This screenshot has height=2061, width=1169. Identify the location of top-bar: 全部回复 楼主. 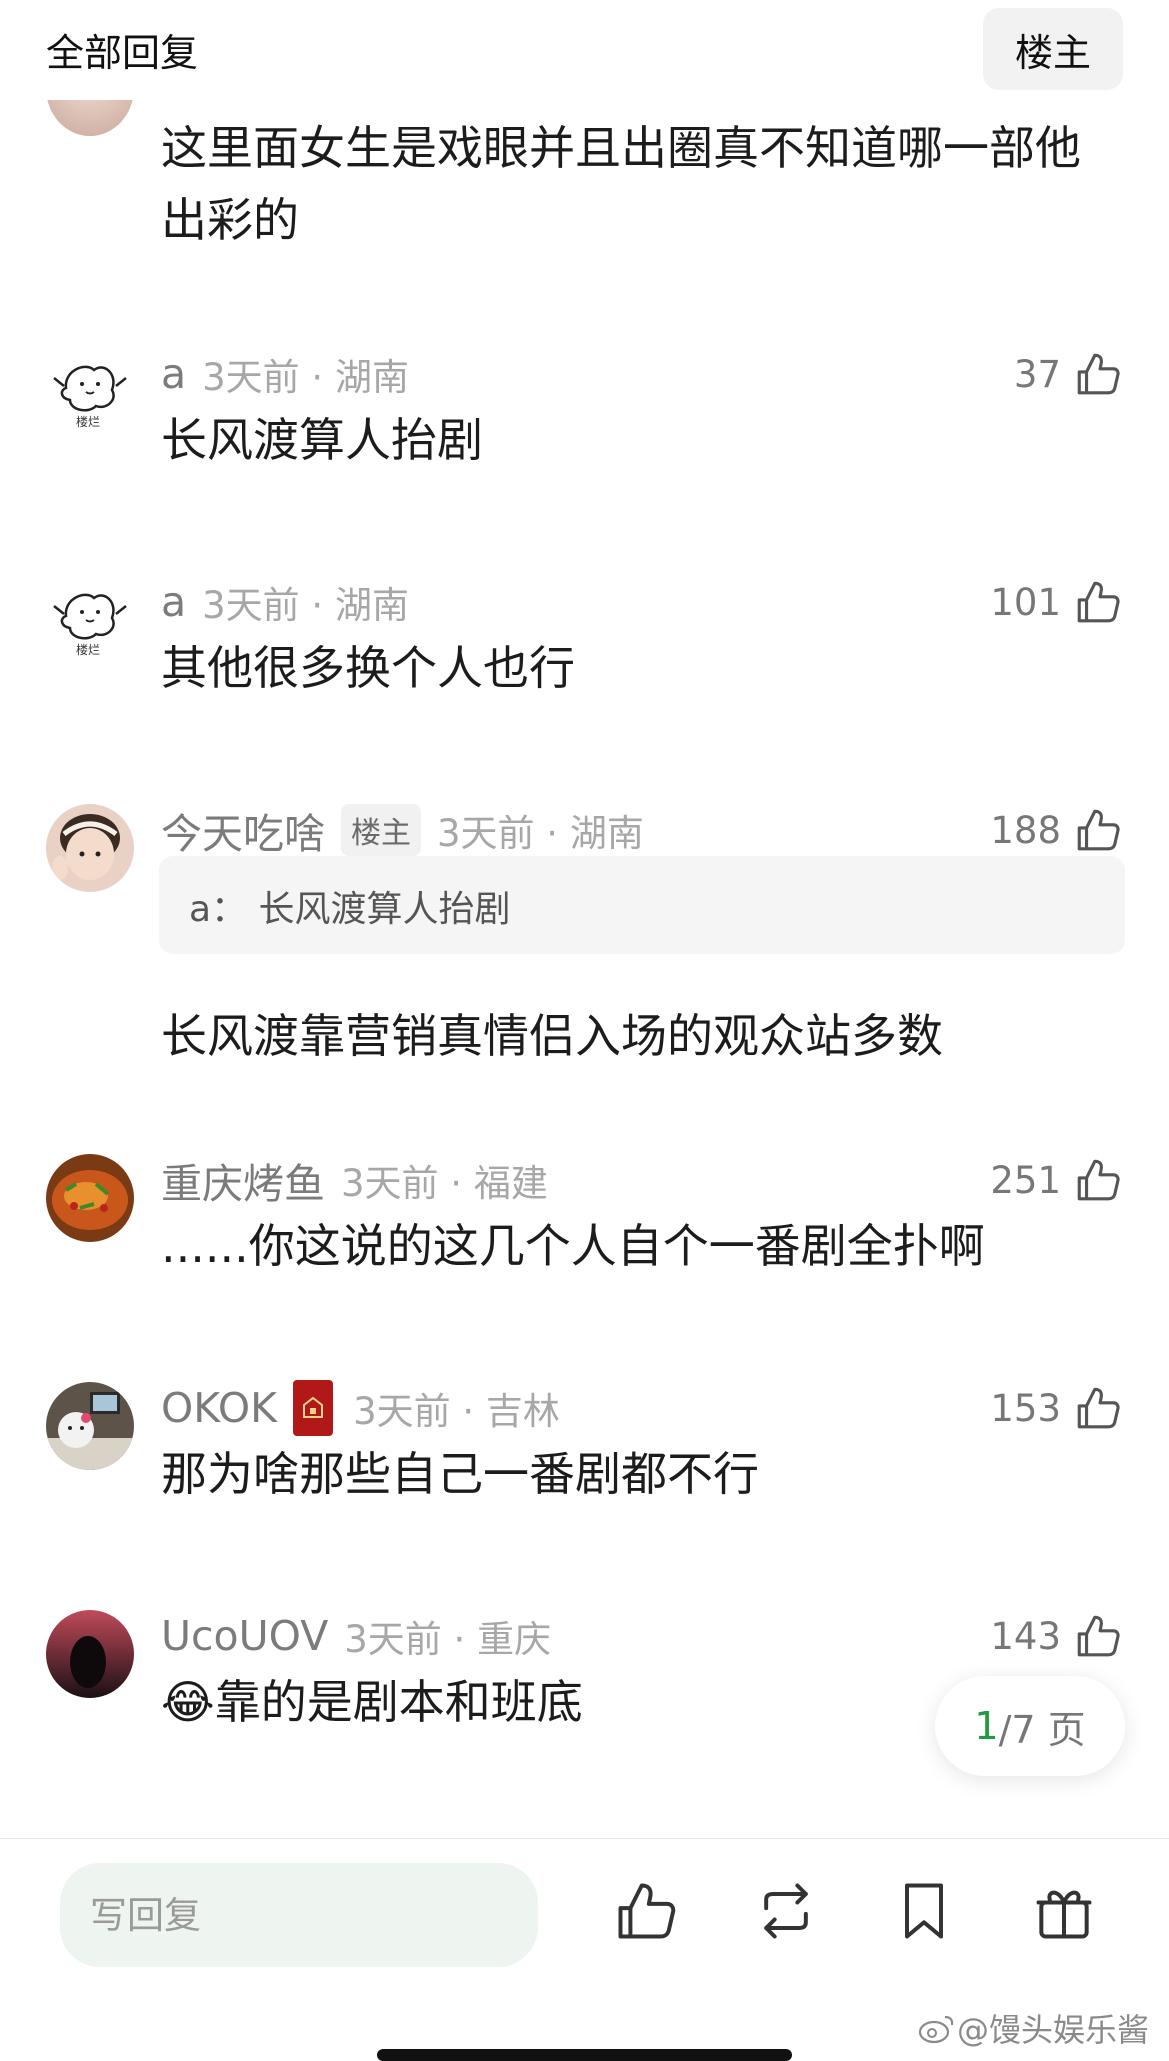
(584, 50).